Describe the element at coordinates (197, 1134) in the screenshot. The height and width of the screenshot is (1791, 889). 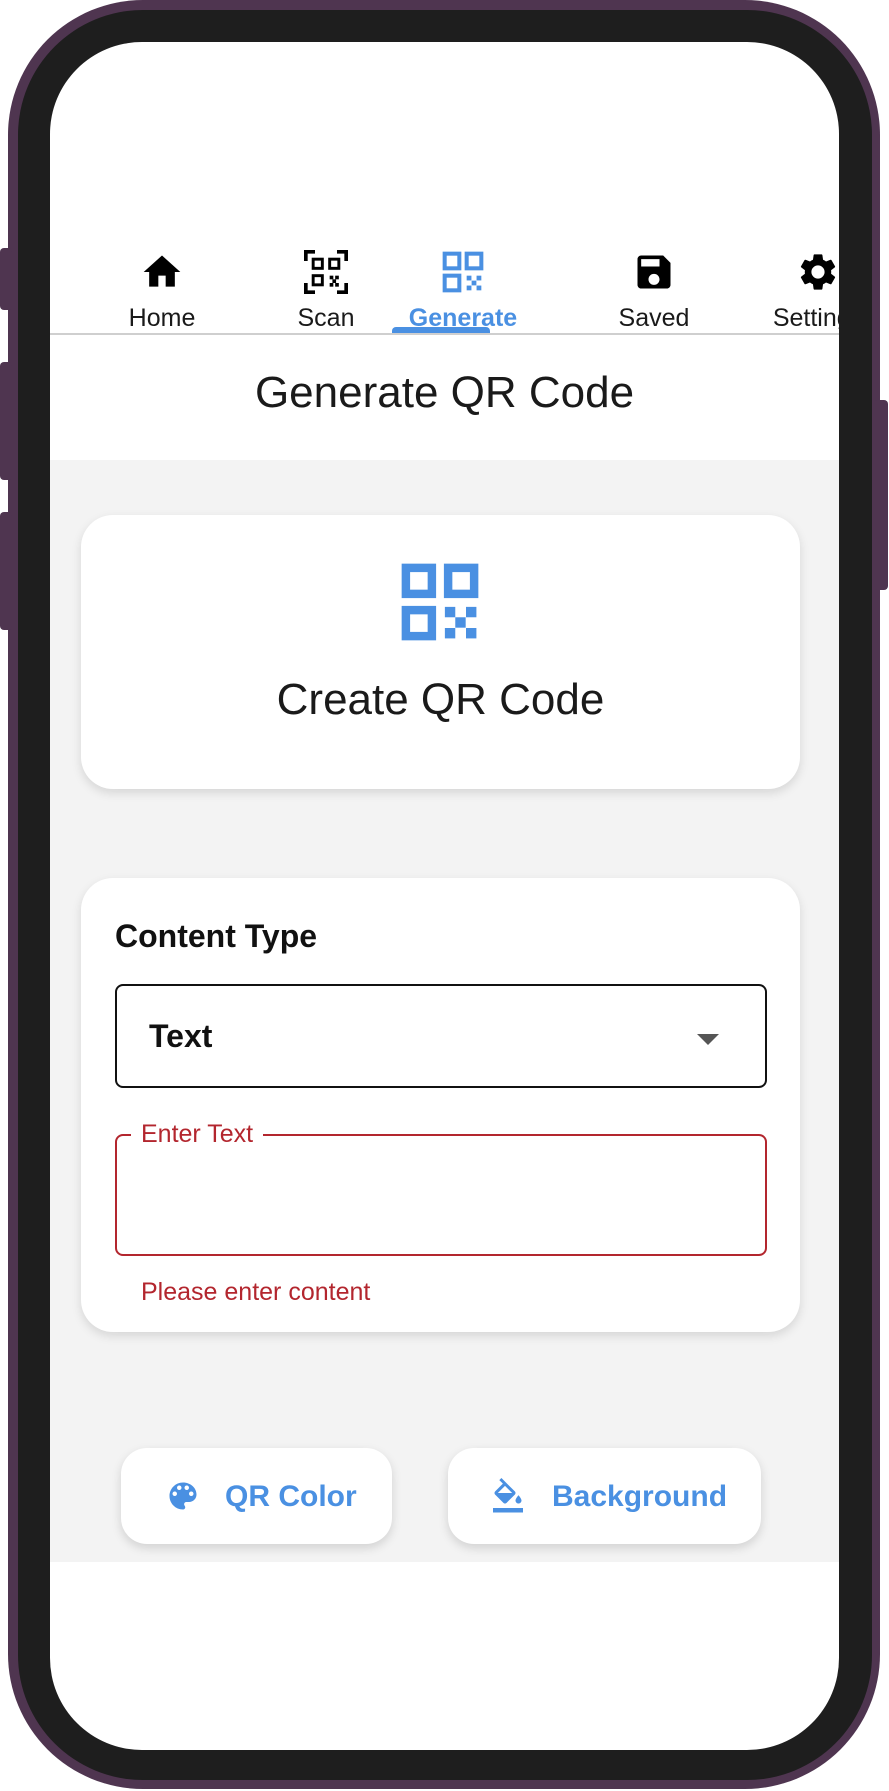
I see `enter-text-label: Enter Text` at that location.